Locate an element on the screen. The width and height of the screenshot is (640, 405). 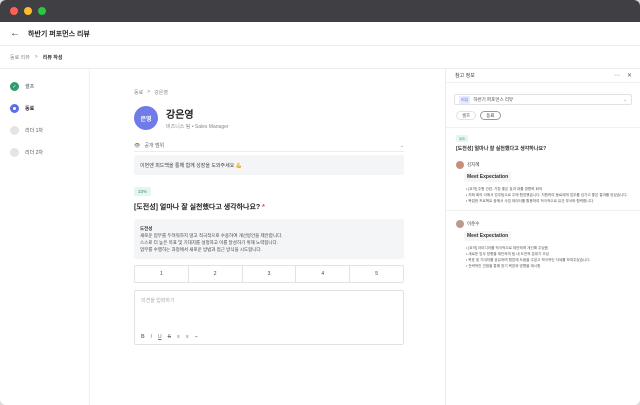
step-label: 리더 1차 is located at coordinates (34, 131).